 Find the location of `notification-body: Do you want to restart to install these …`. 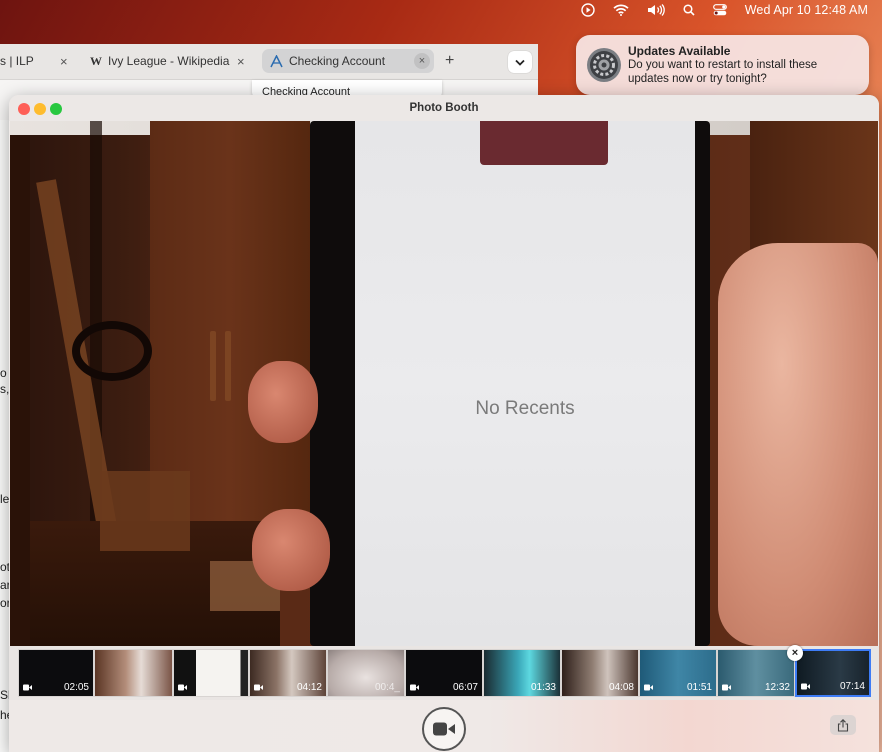

notification-body: Do you want to restart to install these … is located at coordinates (723, 72).